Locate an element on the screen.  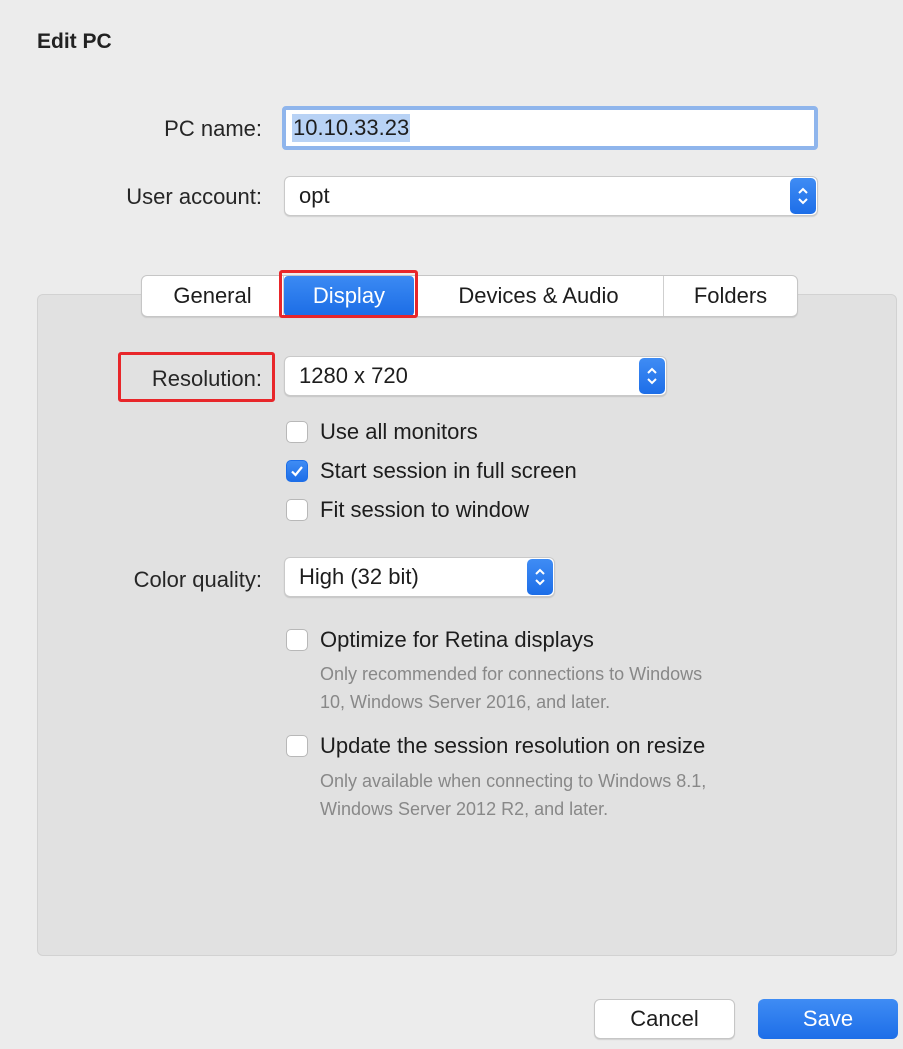
full-screen-checkbox is located at coordinates (297, 471).